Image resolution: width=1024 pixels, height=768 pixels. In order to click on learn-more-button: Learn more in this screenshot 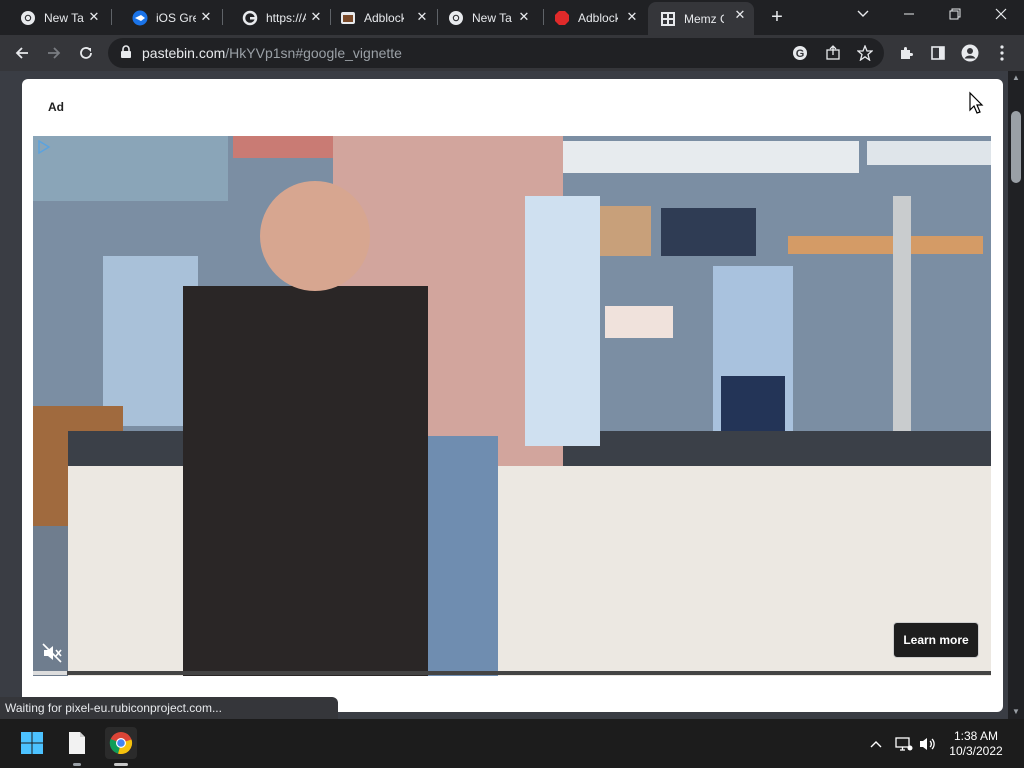, I will do `click(936, 640)`.